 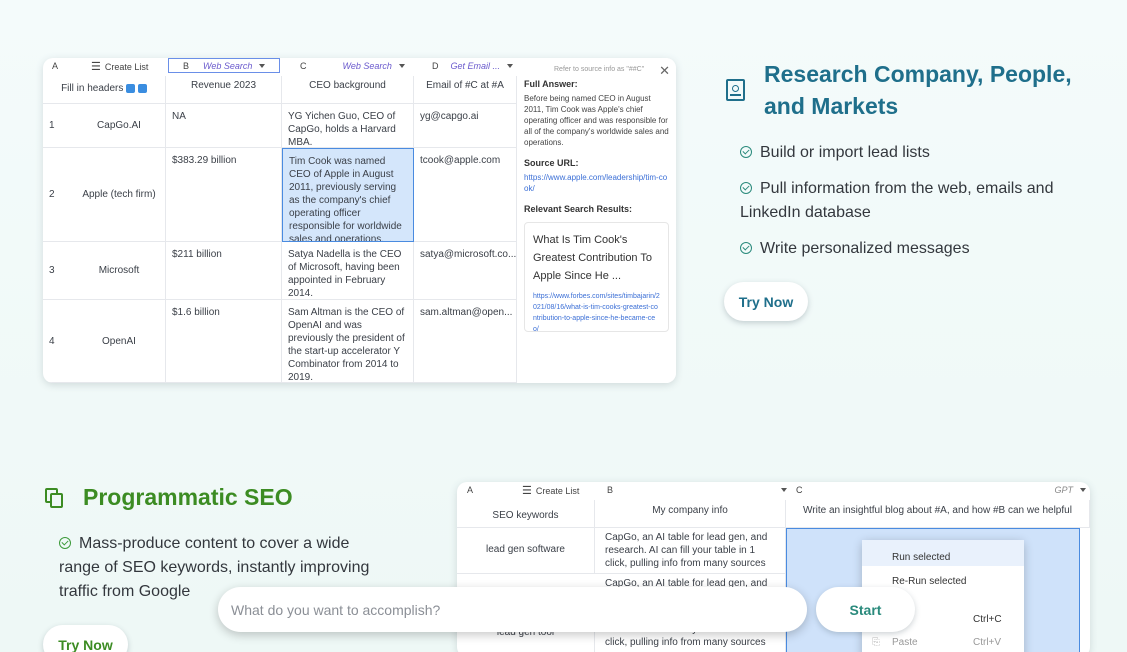 What do you see at coordinates (865, 248) in the screenshot?
I see `bullet-text: Write personalized messages` at bounding box center [865, 248].